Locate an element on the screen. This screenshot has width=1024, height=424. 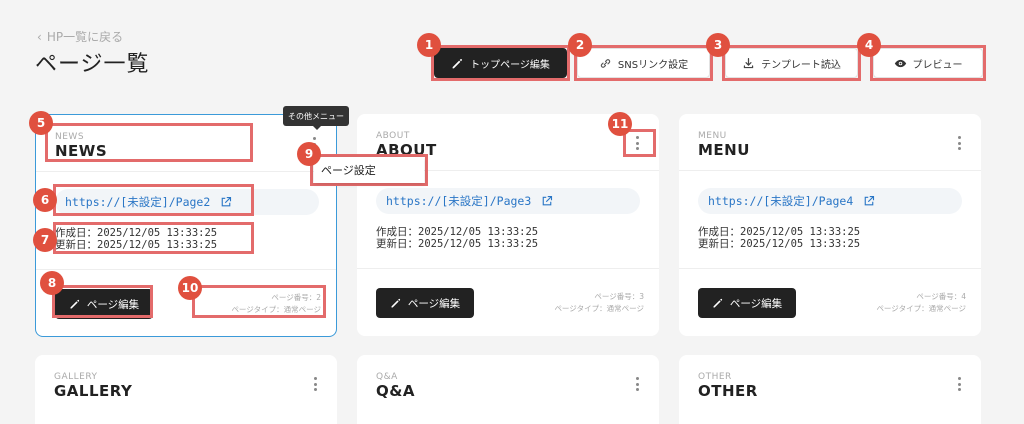
eye-icon is located at coordinates (900, 63).